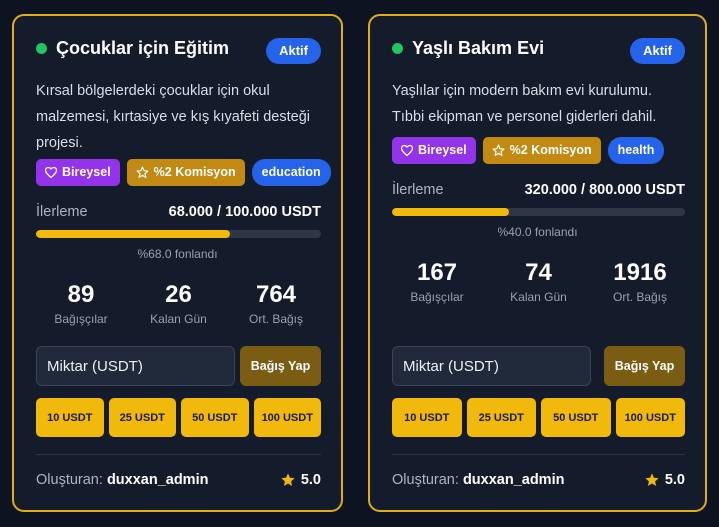 Image resolution: width=719 pixels, height=527 pixels. What do you see at coordinates (244, 212) in the screenshot?
I see `progress-amount: 68.000 / 100.000 USDT` at bounding box center [244, 212].